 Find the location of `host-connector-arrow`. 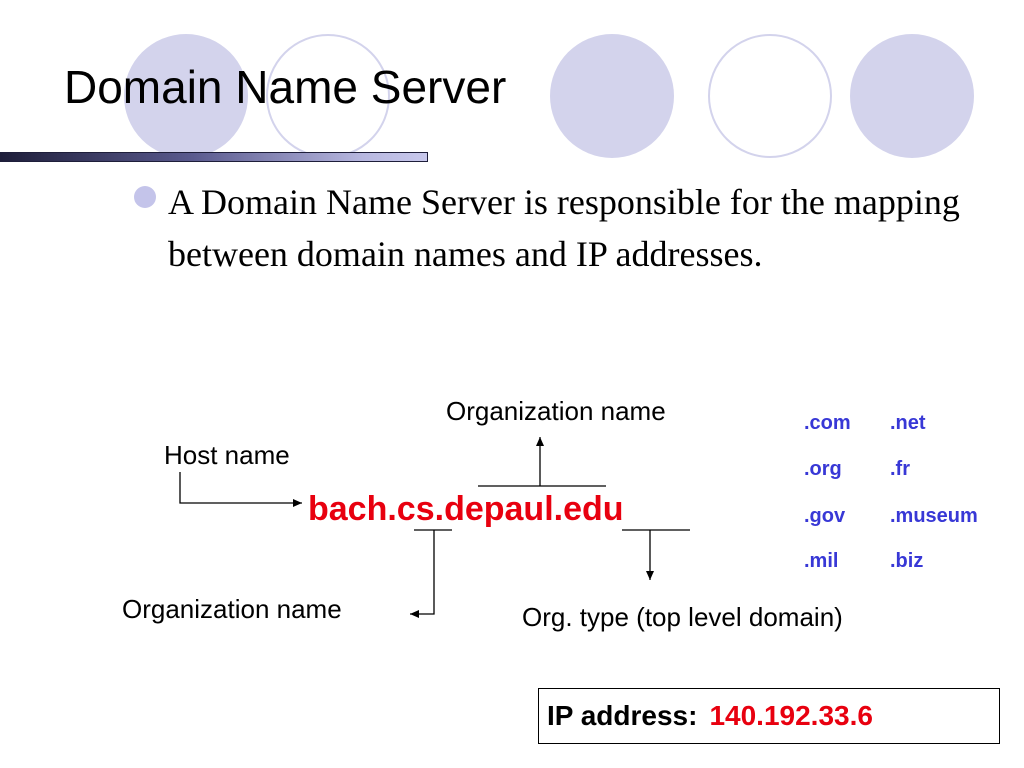

host-connector-arrow is located at coordinates (240, 489).